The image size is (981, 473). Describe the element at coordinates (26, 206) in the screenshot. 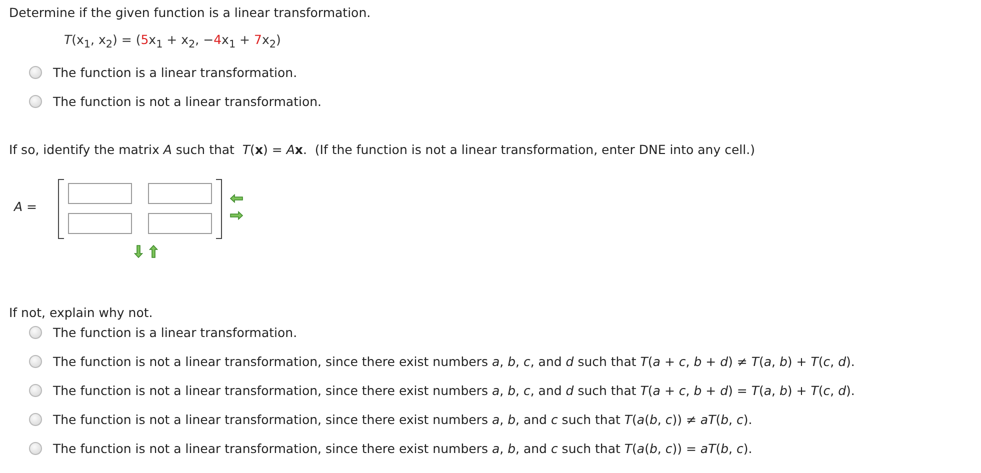

I see `matrix-label: A =` at that location.